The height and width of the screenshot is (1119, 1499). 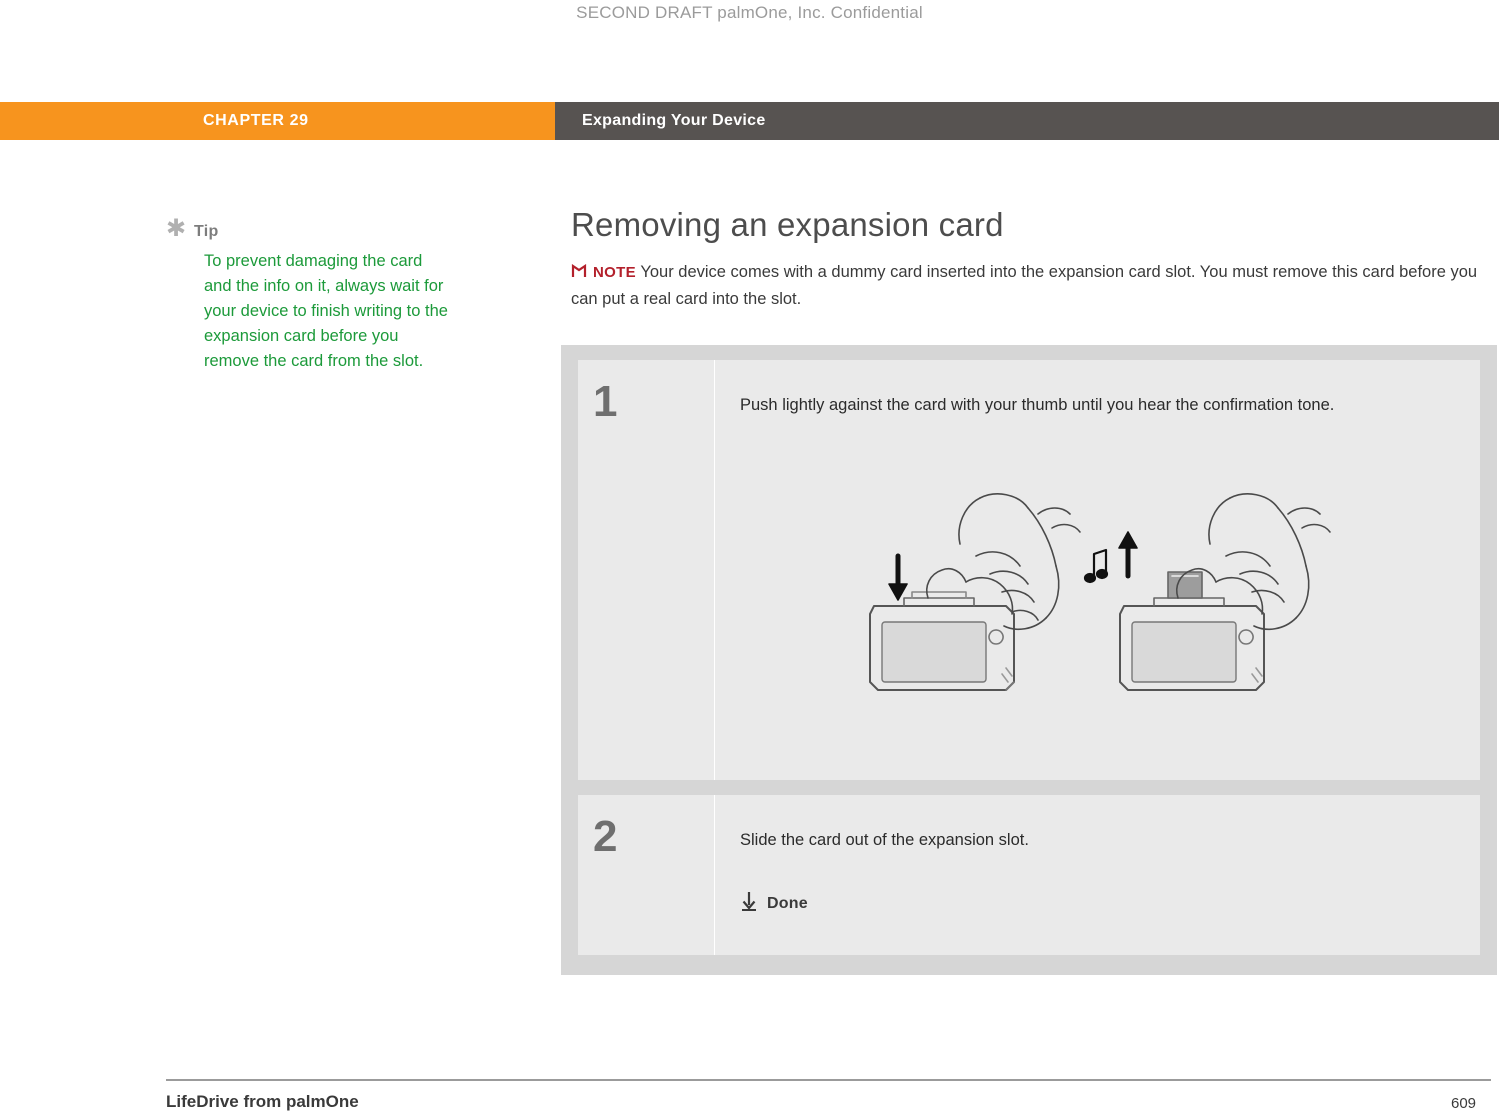 I want to click on footer-divider, so click(x=828, y=1080).